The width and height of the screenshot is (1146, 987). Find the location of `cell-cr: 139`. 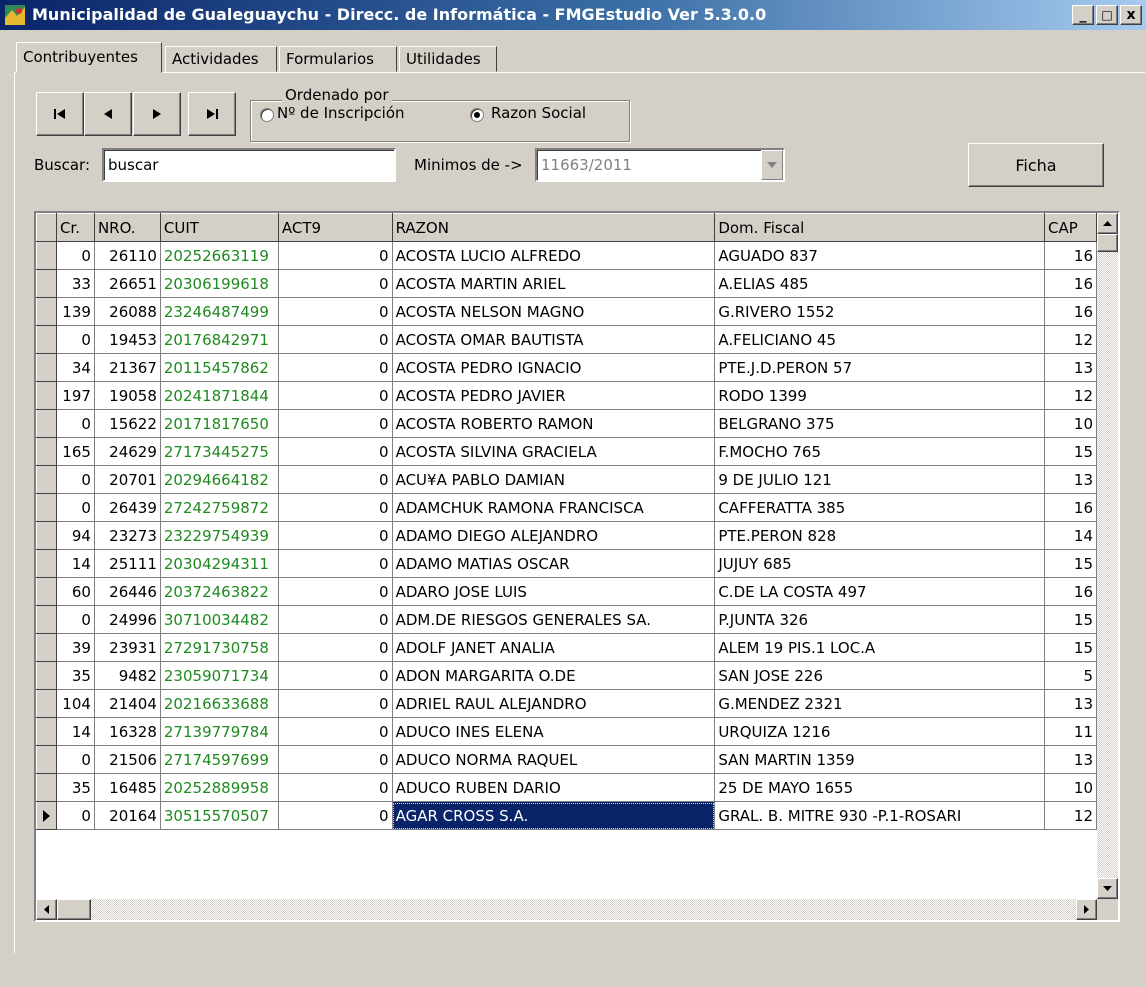

cell-cr: 139 is located at coordinates (75, 311).